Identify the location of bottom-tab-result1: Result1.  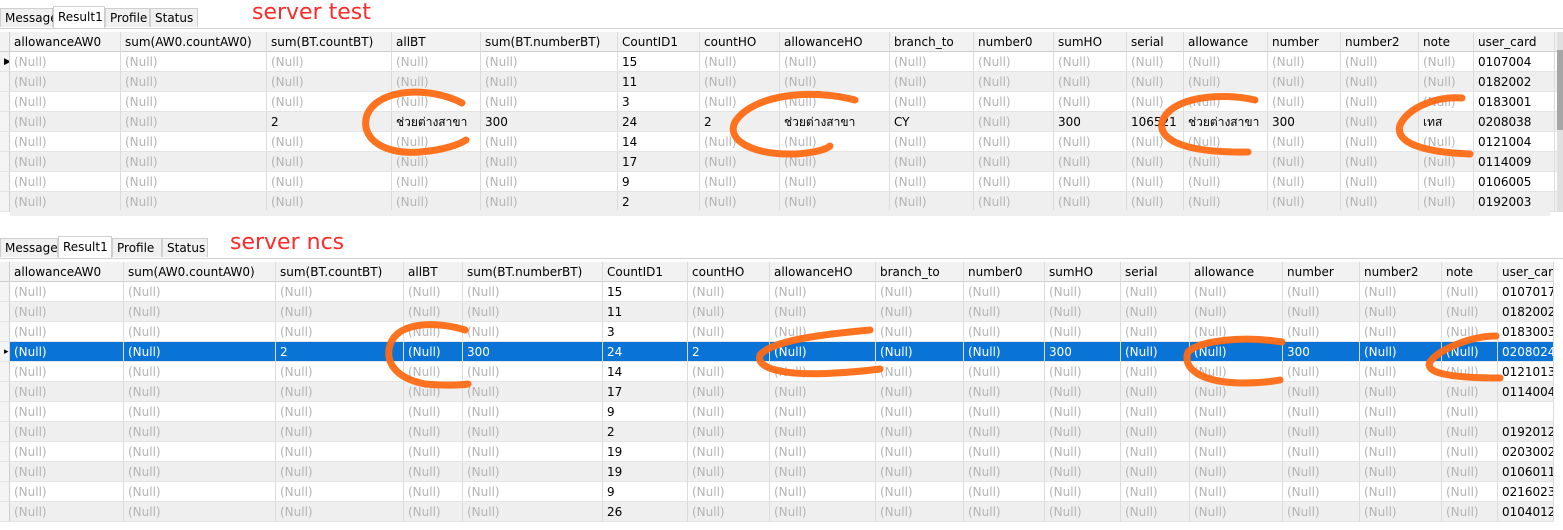
(85, 247).